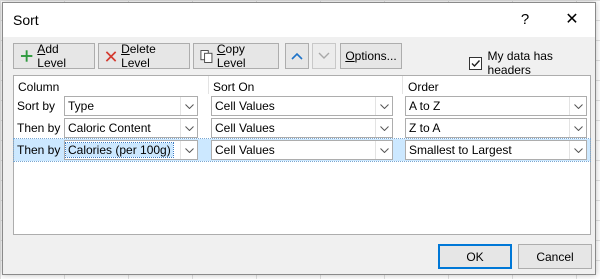 This screenshot has height=279, width=600. What do you see at coordinates (206, 56) in the screenshot?
I see `copy-icon` at bounding box center [206, 56].